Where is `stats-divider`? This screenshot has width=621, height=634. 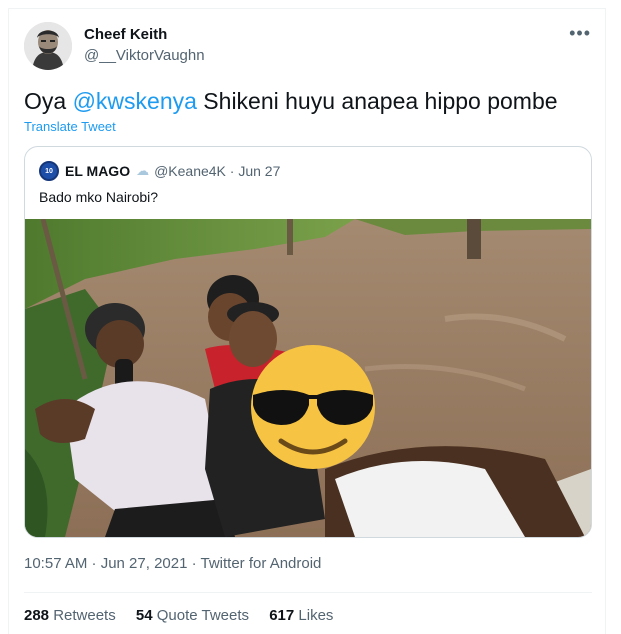 stats-divider is located at coordinates (308, 592).